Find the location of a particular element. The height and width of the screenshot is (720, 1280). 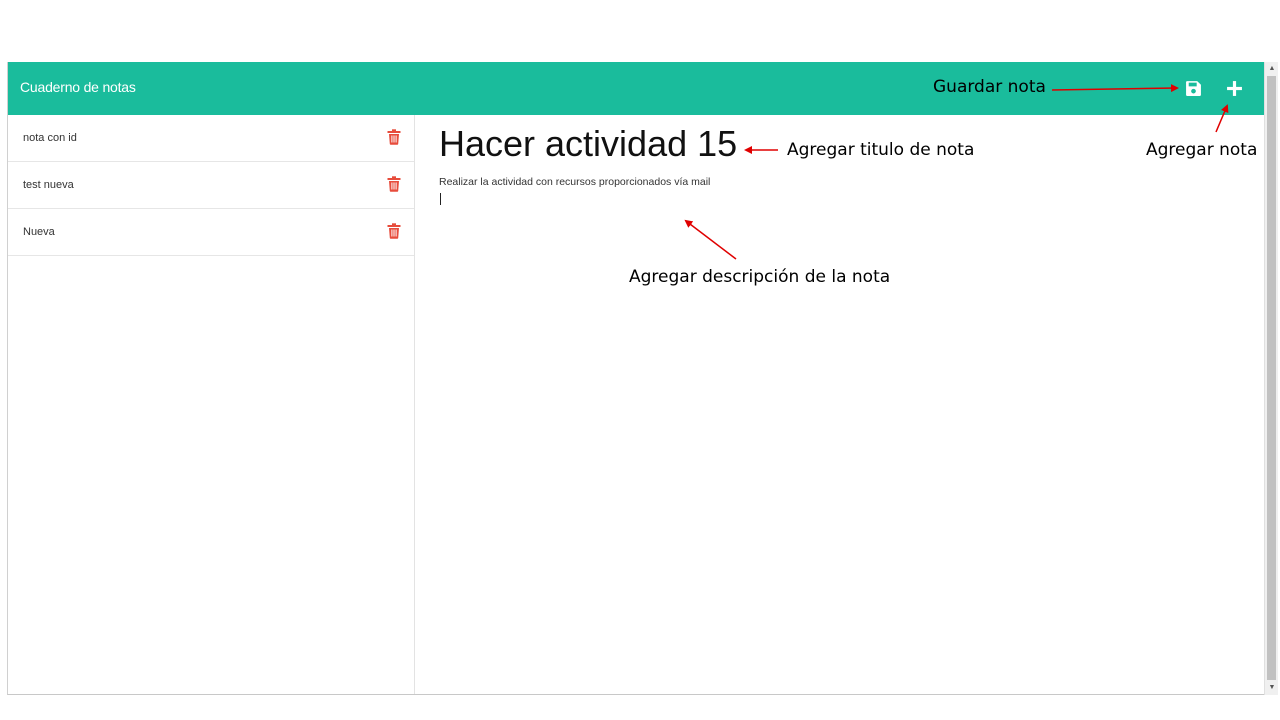

annotation-save-note: Guardar nota is located at coordinates (989, 87).